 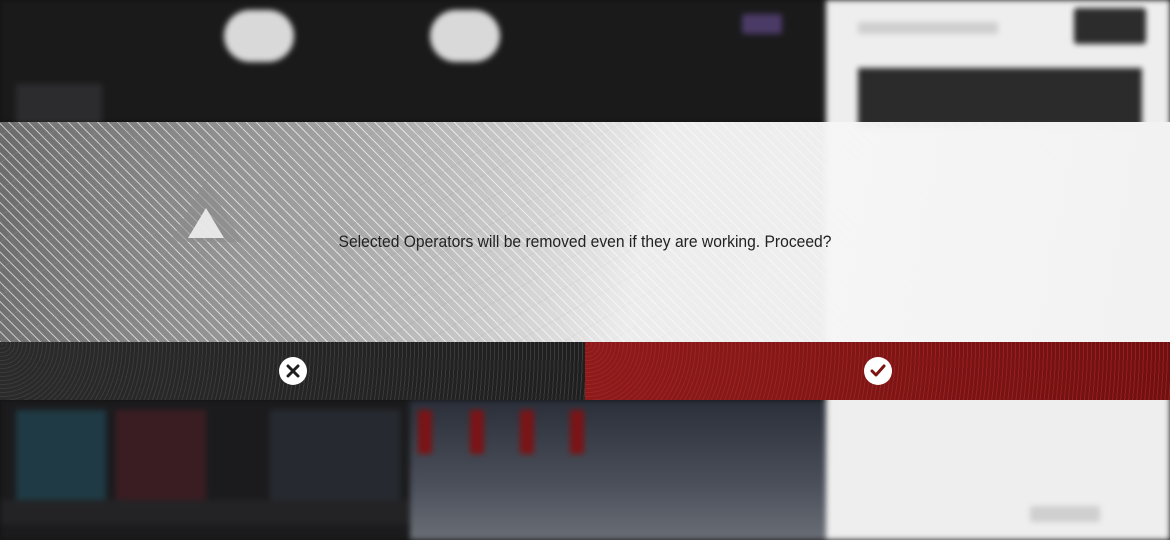 I want to click on background-side-title, so click(x=928, y=28).